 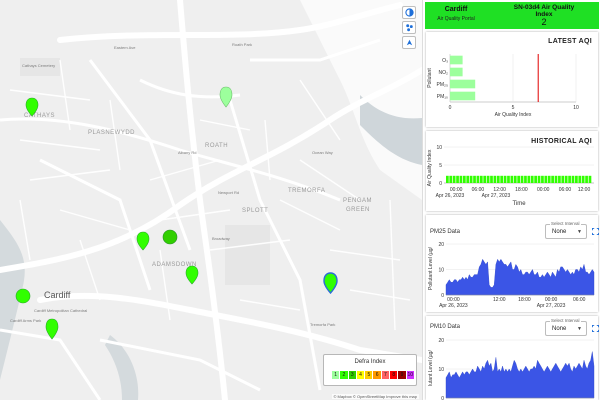 I want to click on x-tick-label: 0, so click(x=450, y=108).